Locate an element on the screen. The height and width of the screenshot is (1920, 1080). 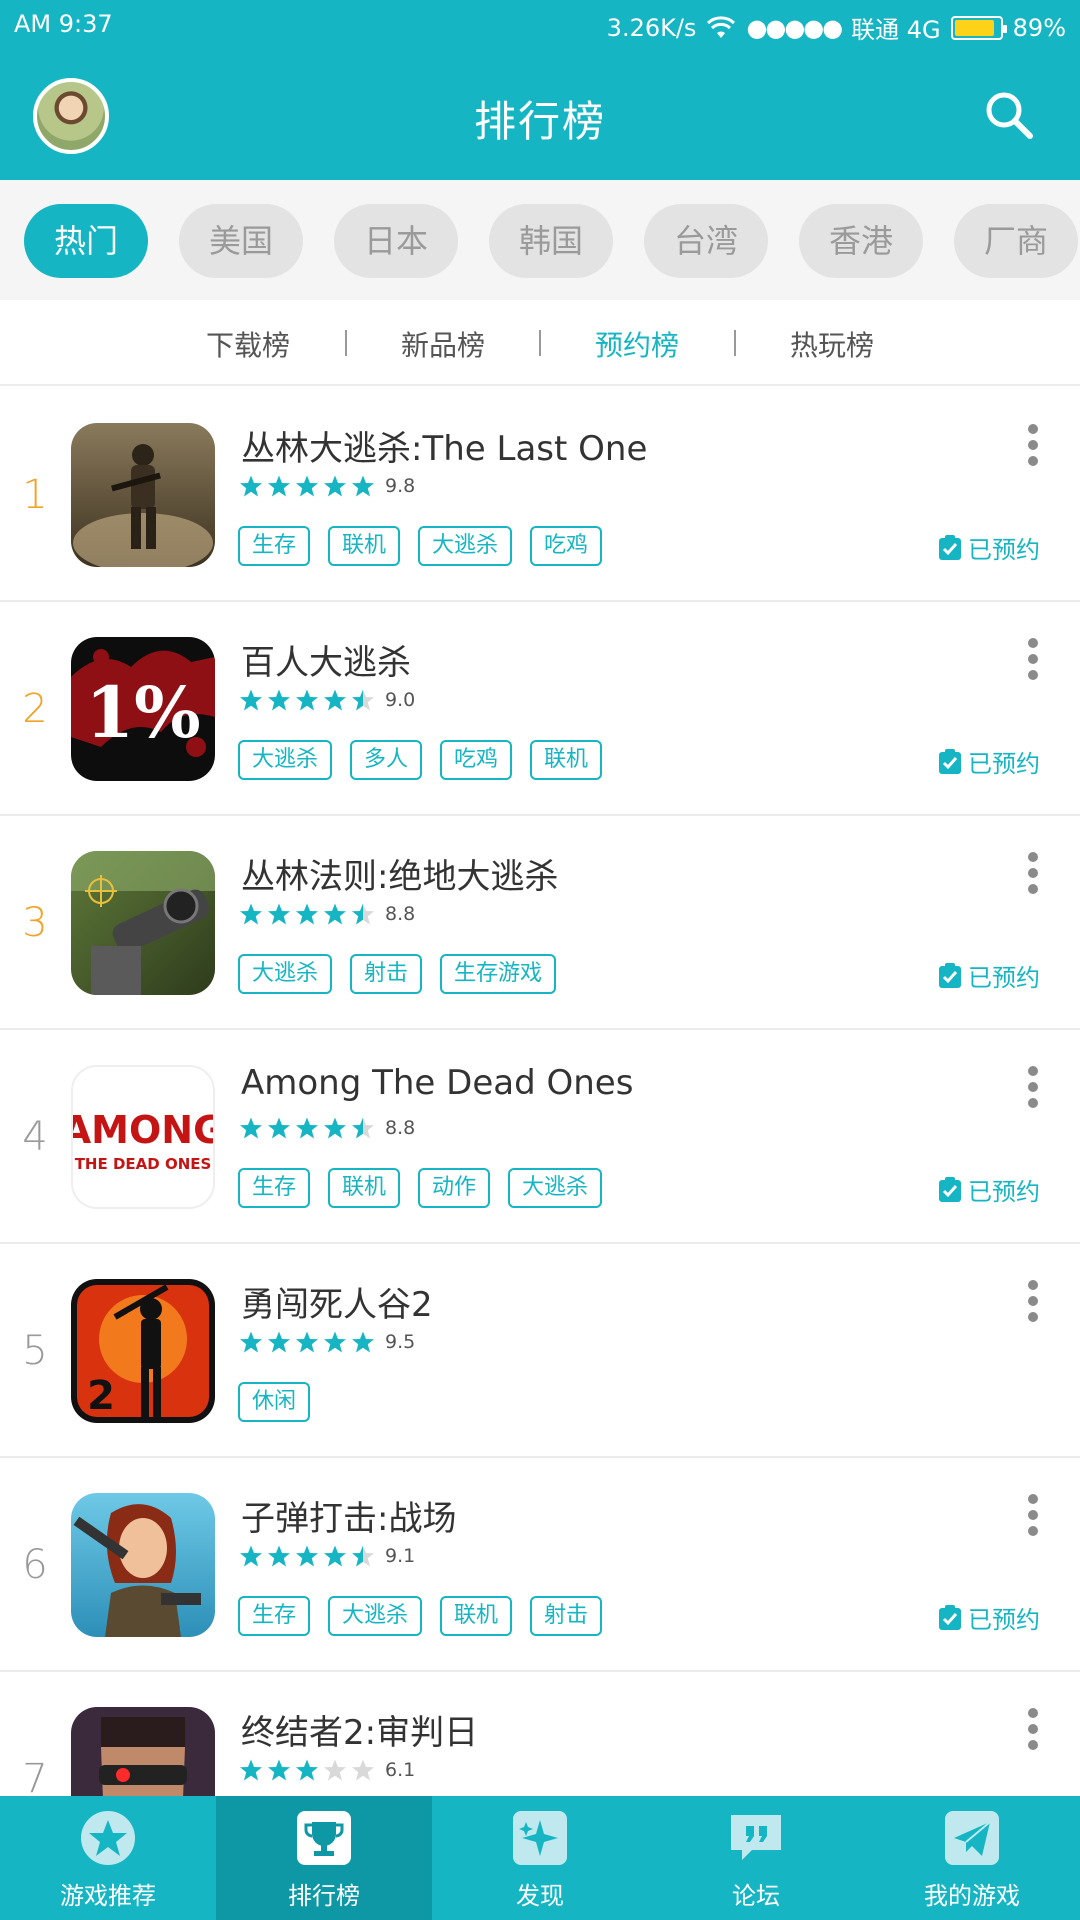
tab-hot-play: 热玩榜 is located at coordinates (832, 344).